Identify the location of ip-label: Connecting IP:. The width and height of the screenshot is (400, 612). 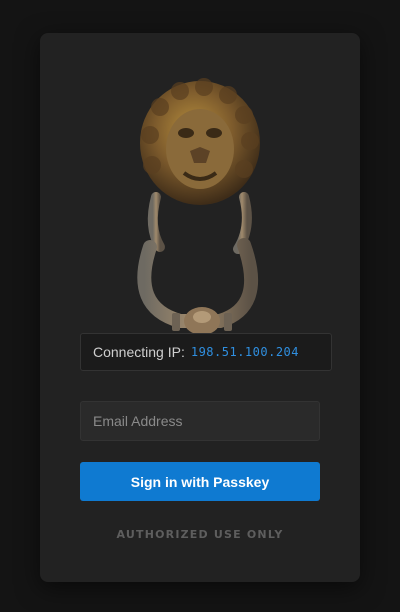
(139, 352).